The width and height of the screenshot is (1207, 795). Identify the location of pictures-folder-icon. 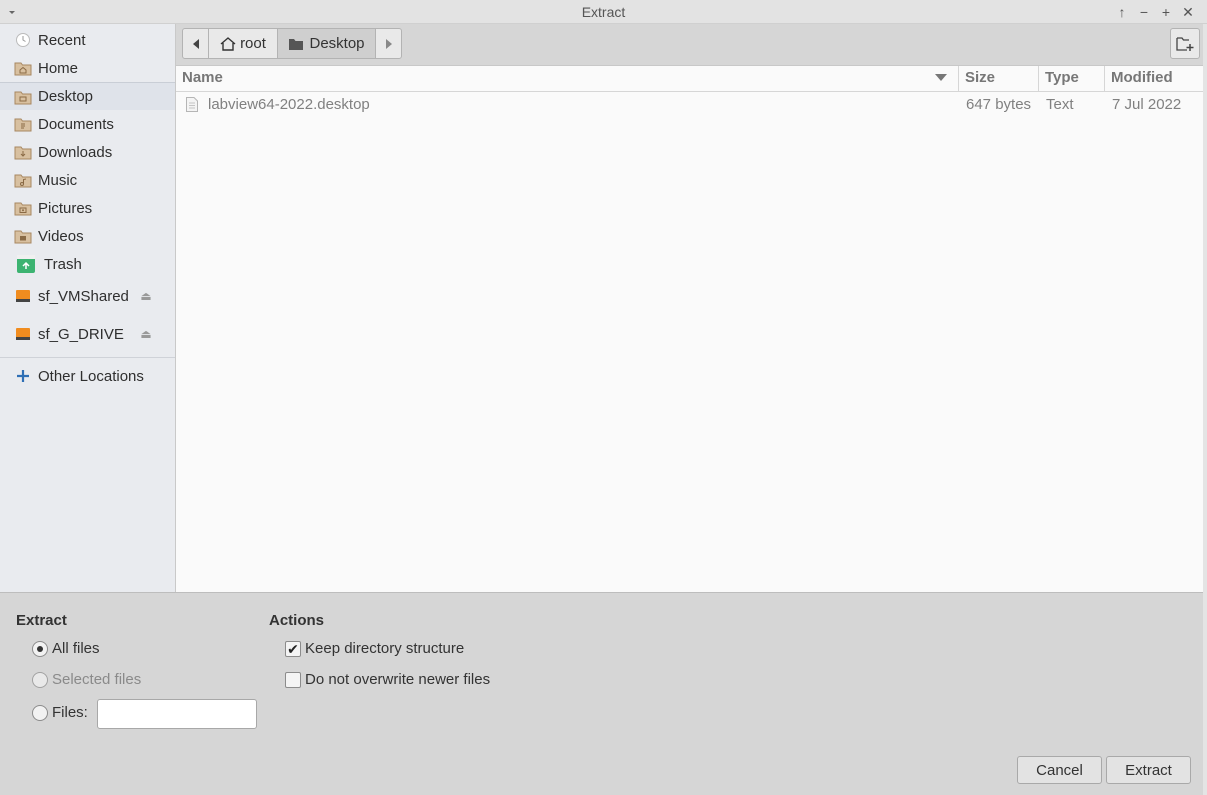
(23, 208).